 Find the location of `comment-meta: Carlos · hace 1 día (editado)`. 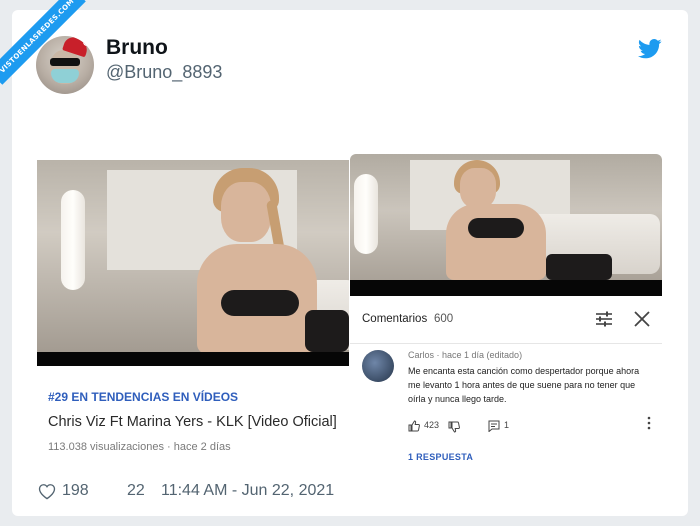

comment-meta: Carlos · hace 1 día (editado) is located at coordinates (465, 355).